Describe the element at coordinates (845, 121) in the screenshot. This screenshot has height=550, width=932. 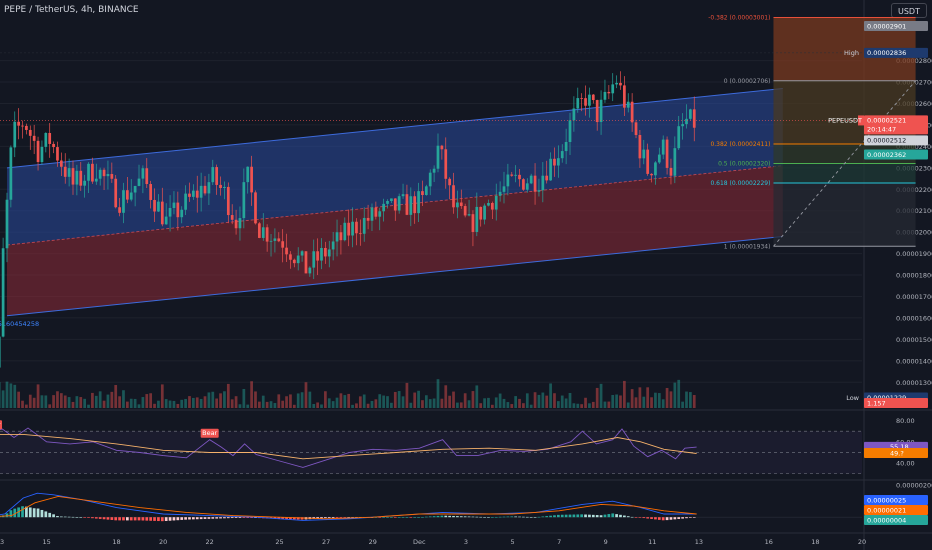
I see `last-symbol-tag: PEPEUSDT` at that location.